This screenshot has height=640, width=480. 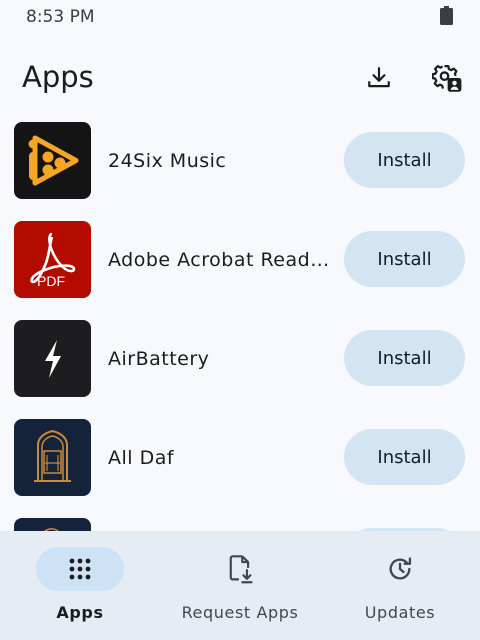 What do you see at coordinates (241, 569) in the screenshot?
I see `request-file-icon` at bounding box center [241, 569].